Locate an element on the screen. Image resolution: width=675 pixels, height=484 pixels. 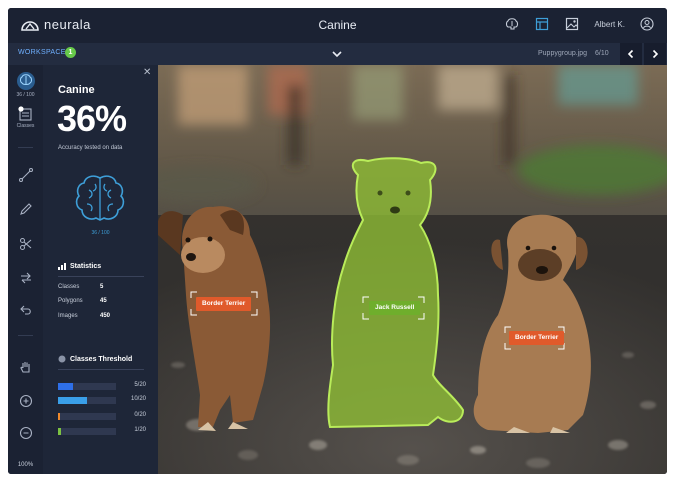
scissors-icon is located at coordinates (25, 244).